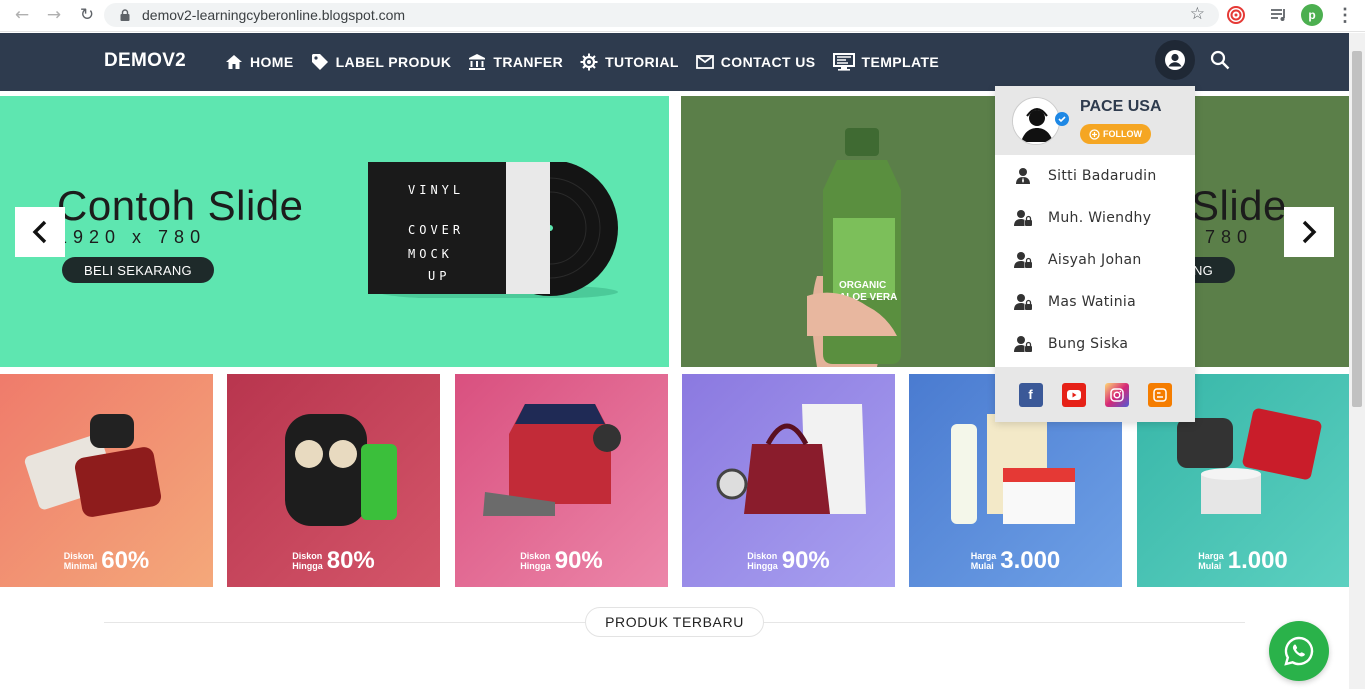  What do you see at coordinates (1092, 302) in the screenshot?
I see `user-name: Mas Watinia` at bounding box center [1092, 302].